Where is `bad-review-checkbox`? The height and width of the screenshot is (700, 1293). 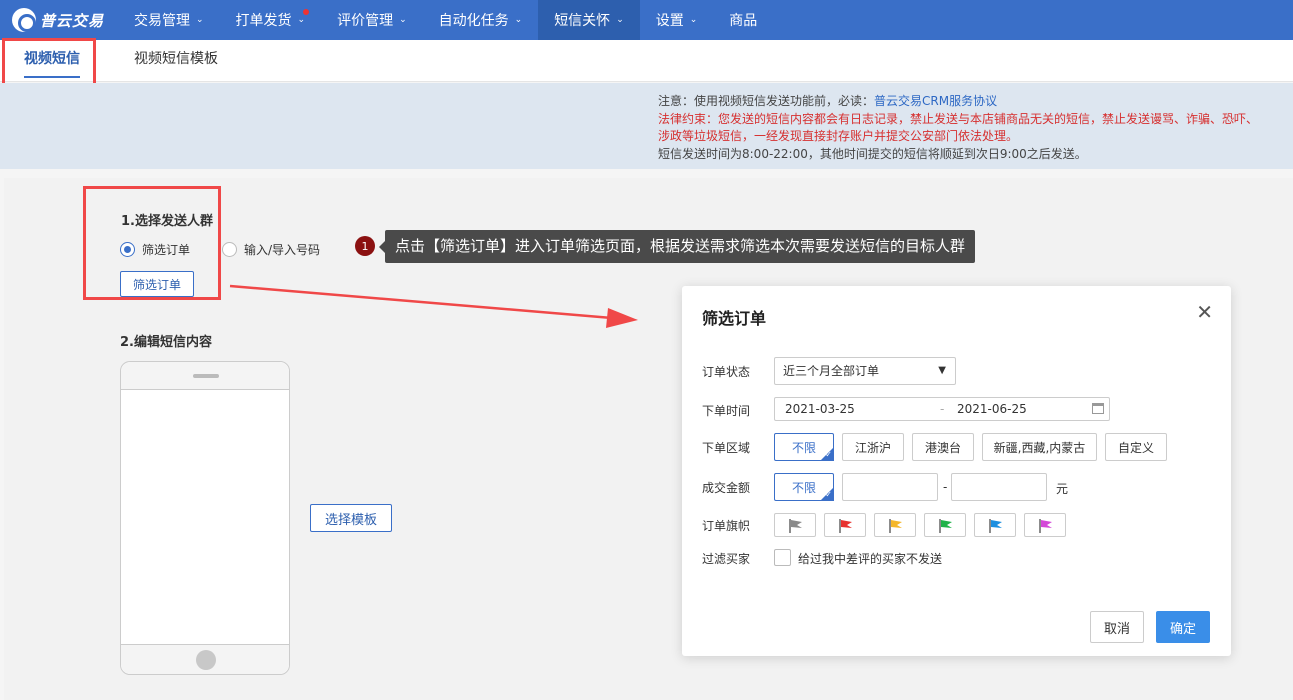
bad-review-checkbox is located at coordinates (782, 557).